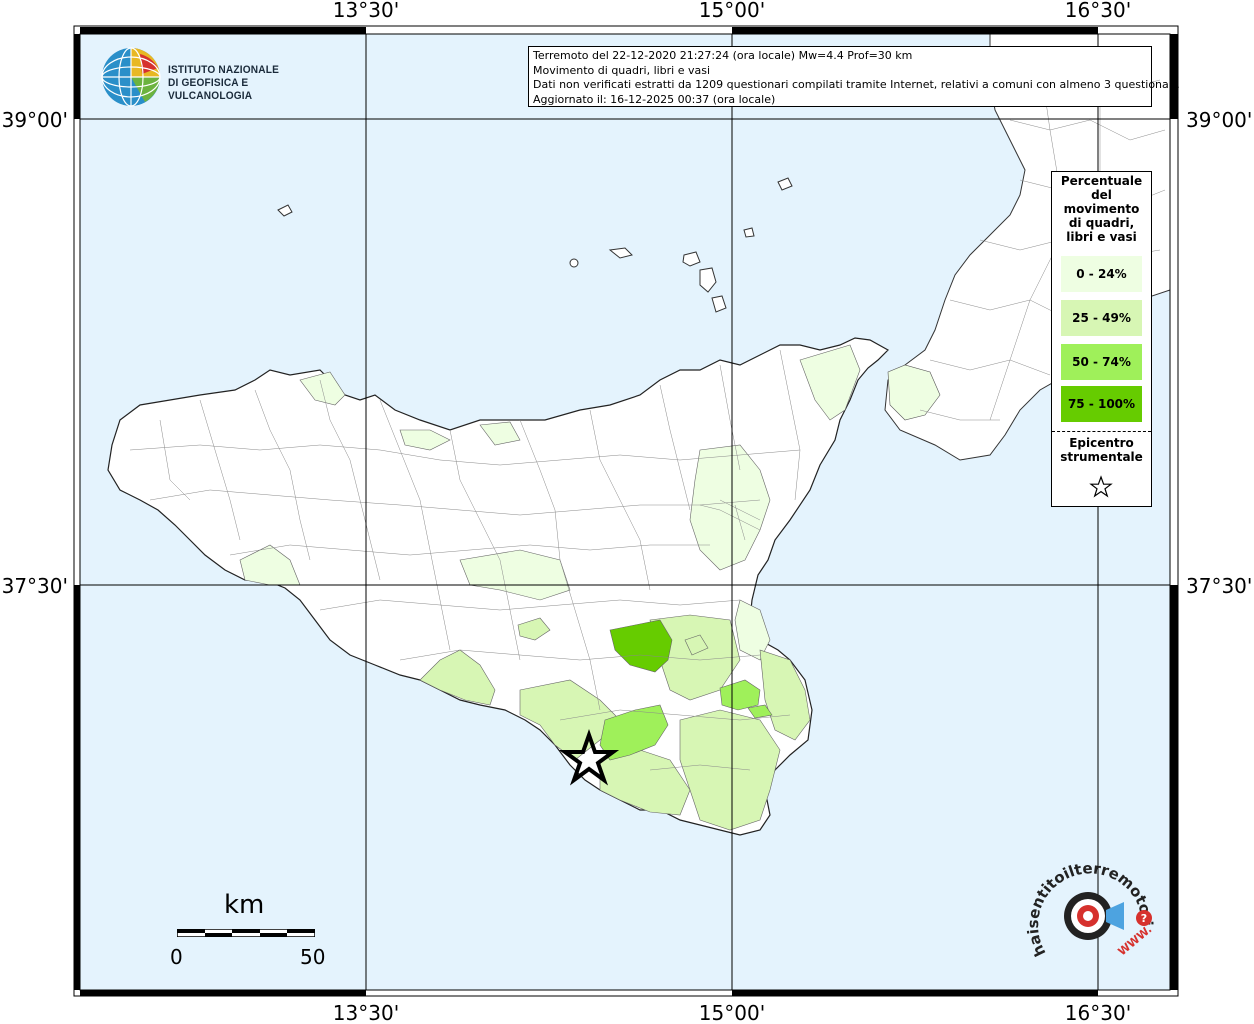  Describe the element at coordinates (1219, 120) in the screenshot. I see `lat-label-right-1: 39°00'` at that location.